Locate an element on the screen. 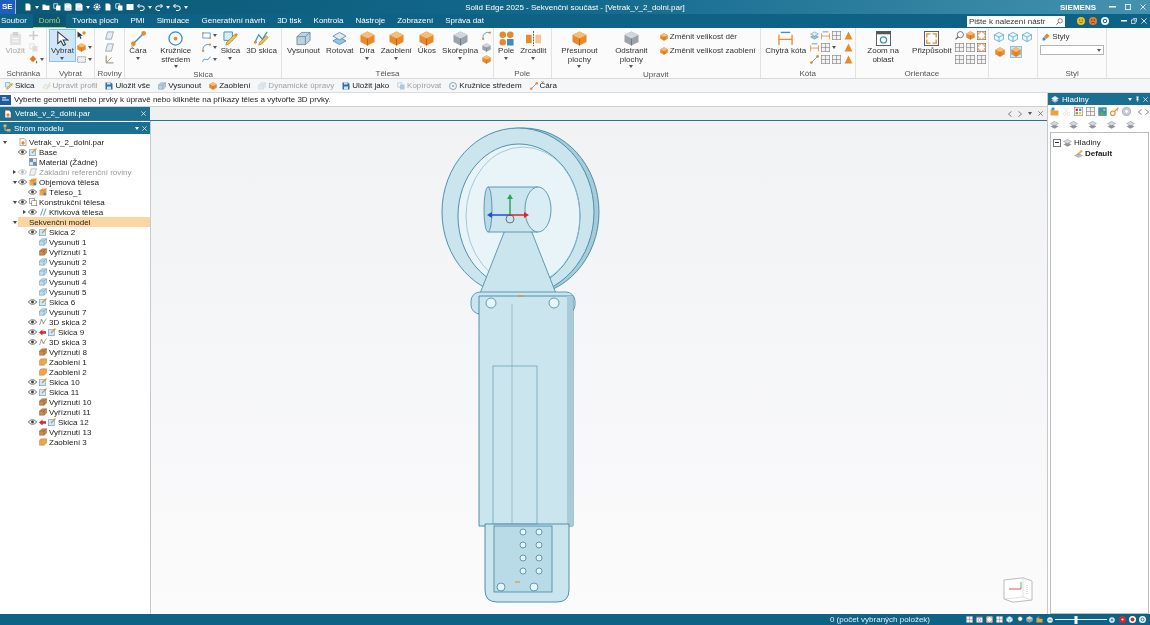 The width and height of the screenshot is (1150, 625). dashed-rectangle-icon is located at coordinates (82, 59).